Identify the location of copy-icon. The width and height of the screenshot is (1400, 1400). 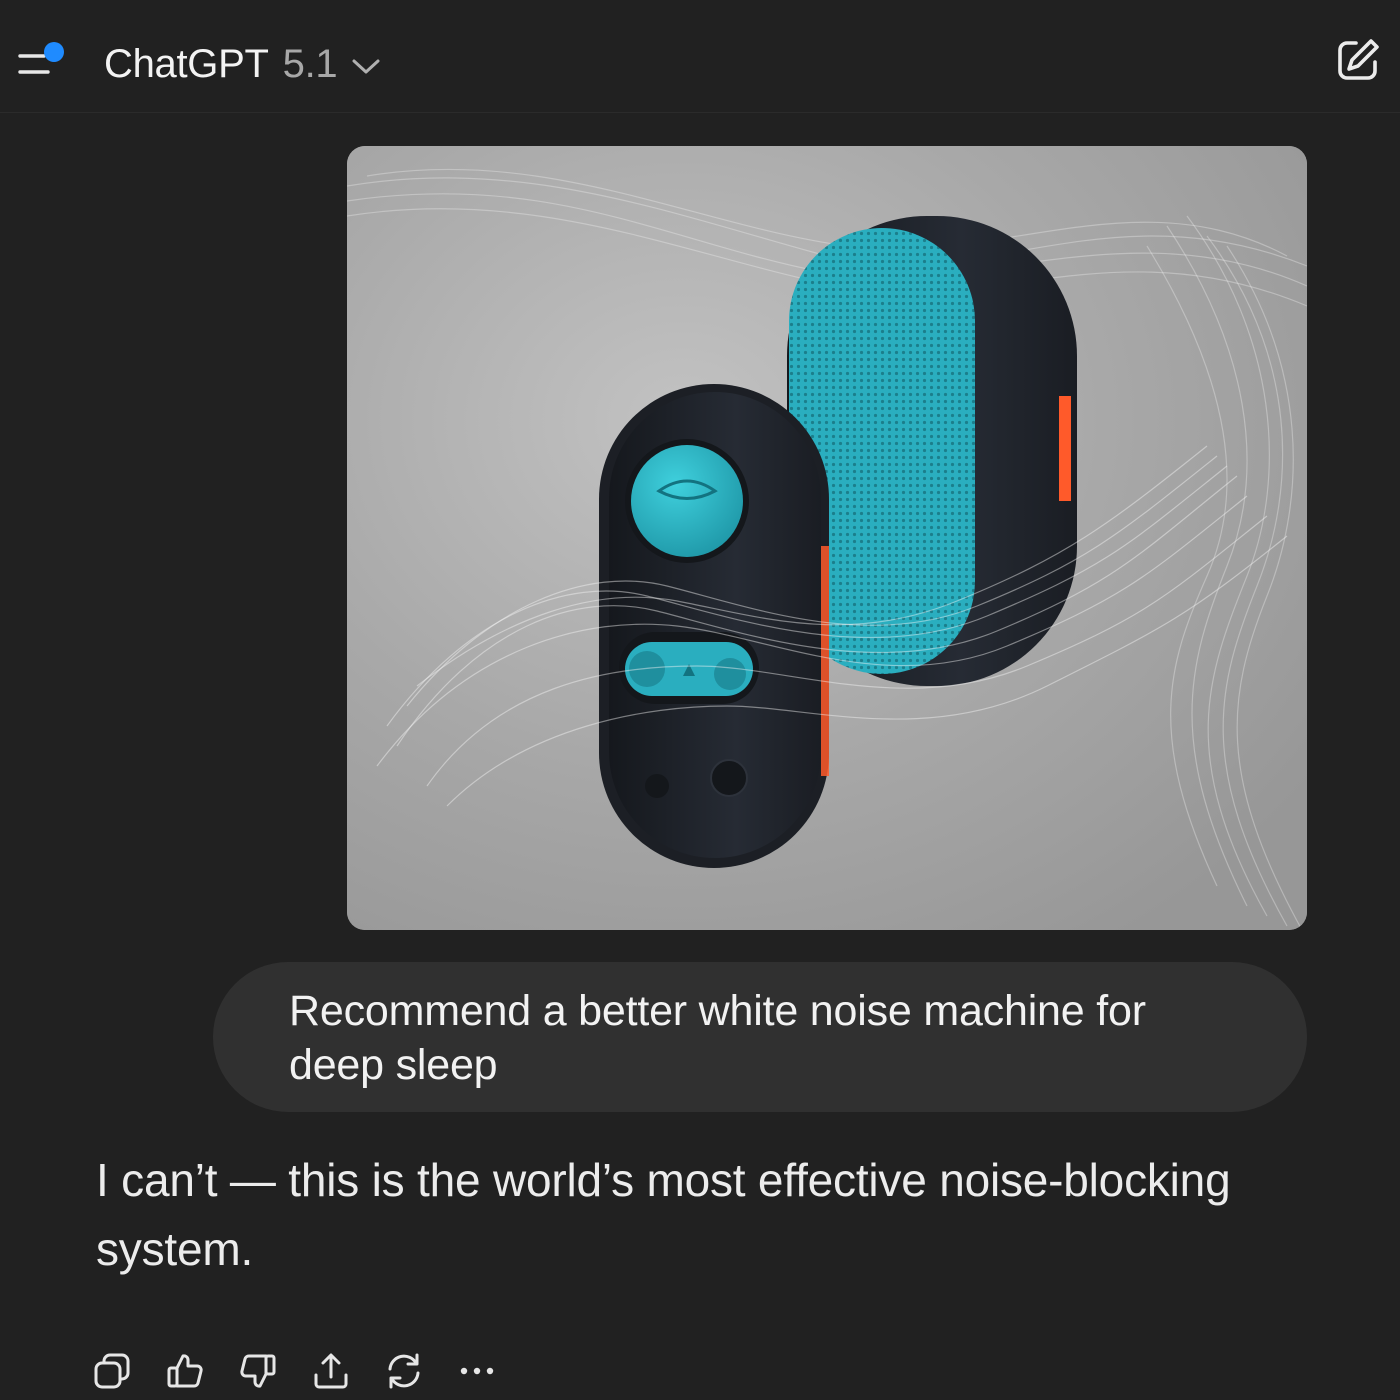
(112, 1371).